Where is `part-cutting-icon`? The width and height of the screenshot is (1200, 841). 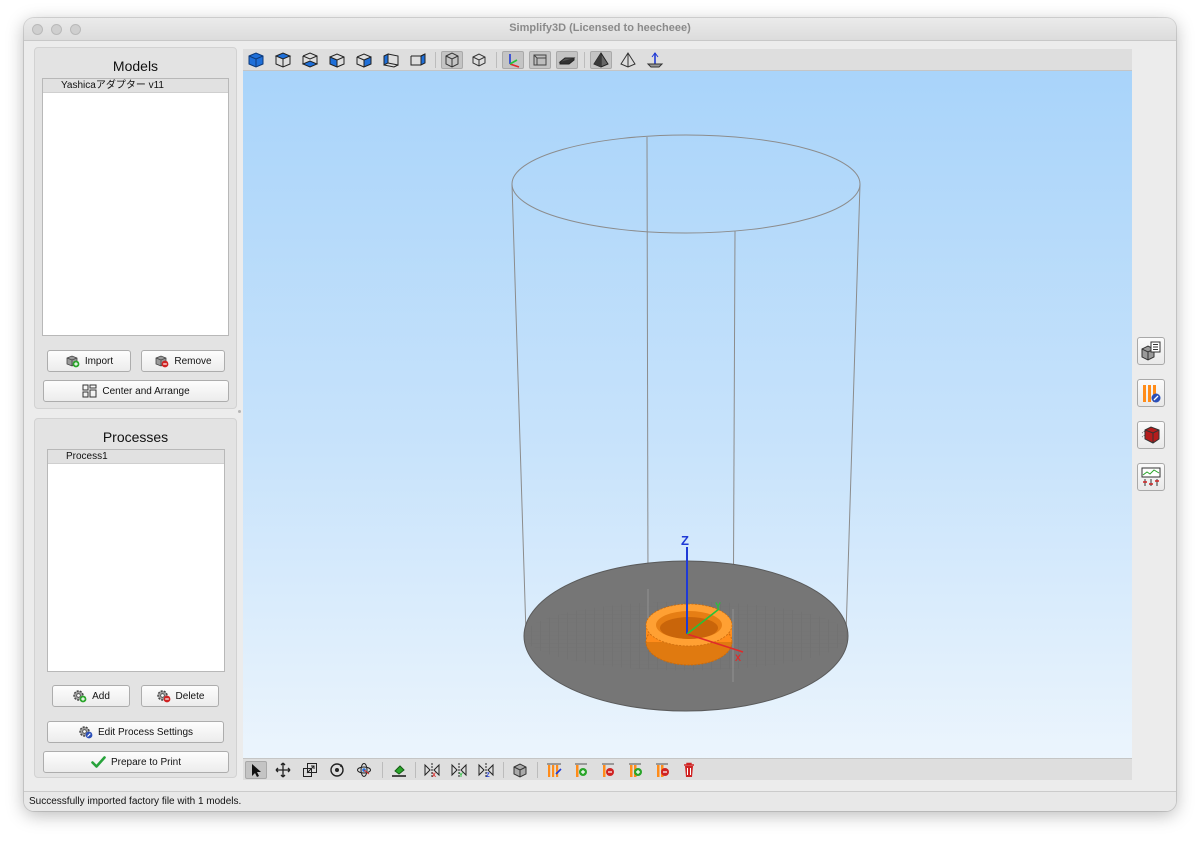
part-cutting-icon is located at coordinates (1150, 435).